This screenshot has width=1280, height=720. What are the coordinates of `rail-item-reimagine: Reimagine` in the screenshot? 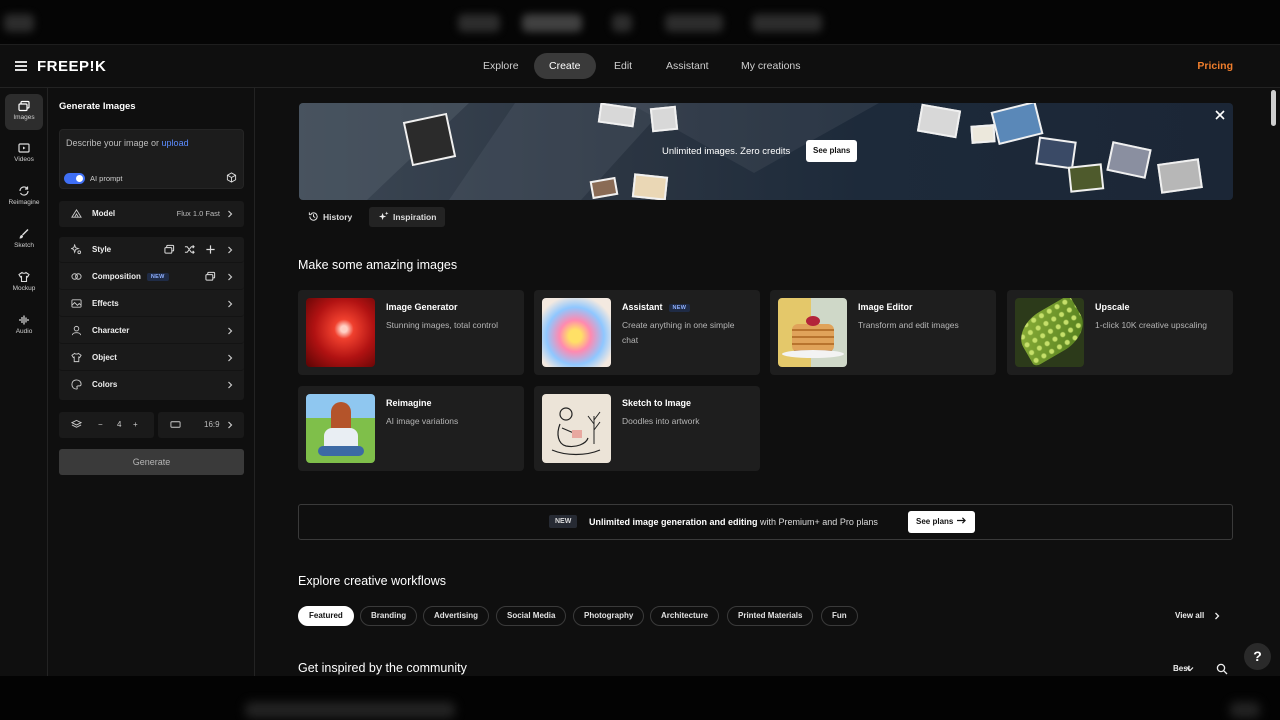 It's located at (24, 197).